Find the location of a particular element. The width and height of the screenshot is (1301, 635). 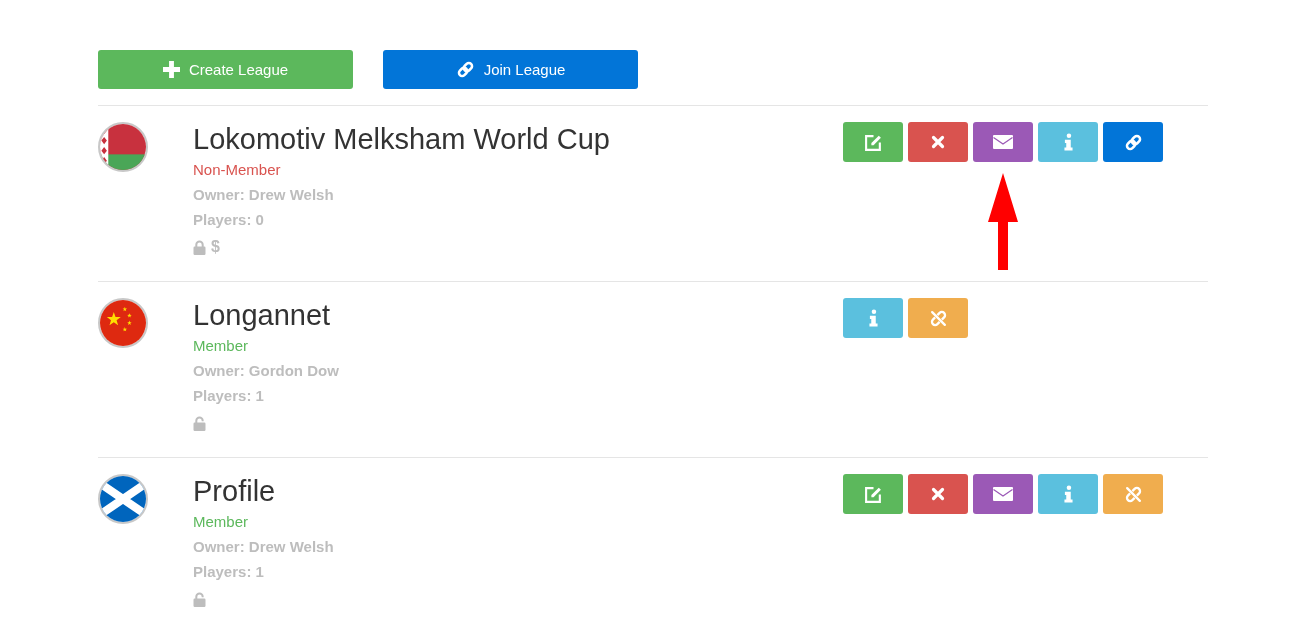

link-button is located at coordinates (1133, 142).